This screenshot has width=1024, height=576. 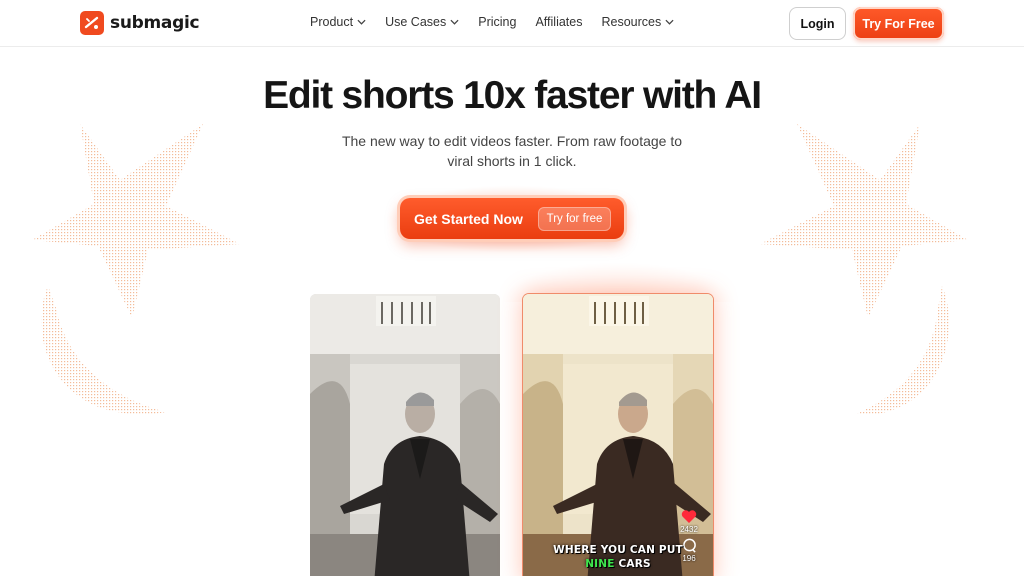 I want to click on menu-item-product: Product, so click(x=338, y=22).